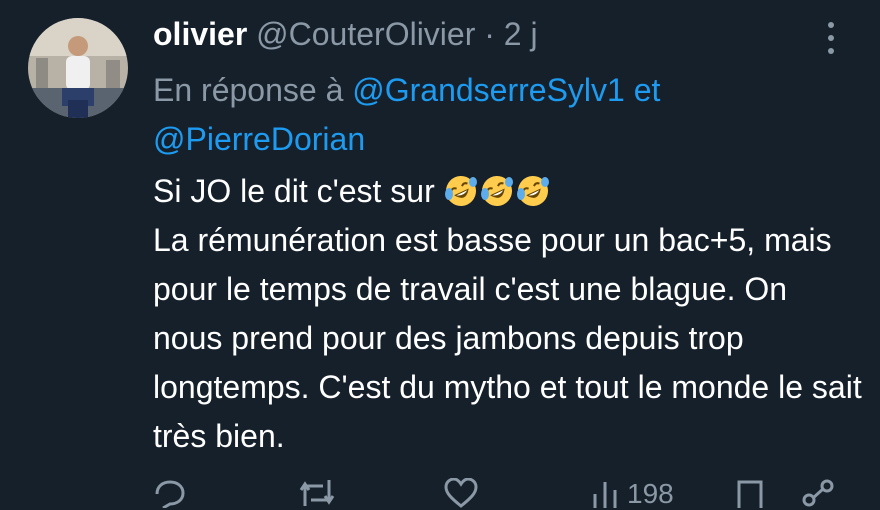 The height and width of the screenshot is (510, 880). I want to click on bookmark-icon, so click(750, 493).